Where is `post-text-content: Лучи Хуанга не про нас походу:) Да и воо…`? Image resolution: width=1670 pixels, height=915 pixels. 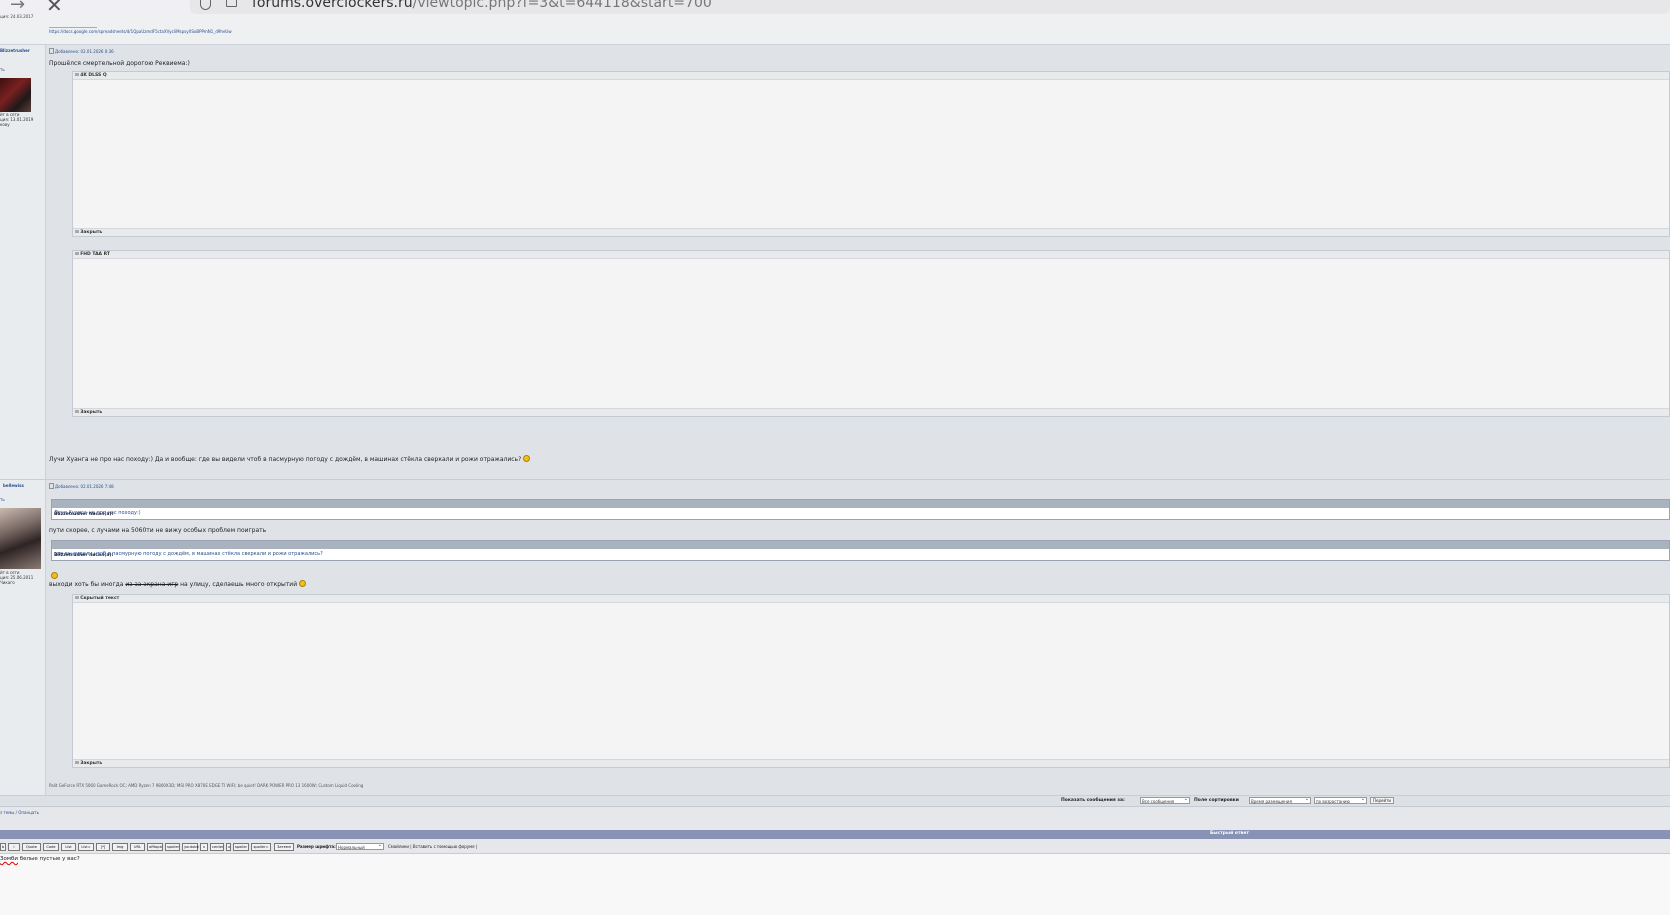
post-text-content: Лучи Хуанга не про нас походу:) Да и воо… is located at coordinates (285, 459).